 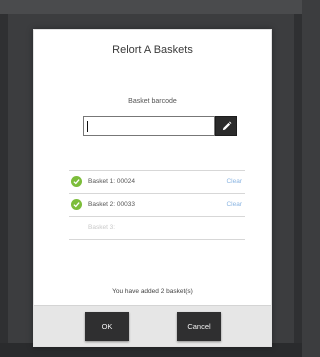 I want to click on basket-barcode-input, so click(x=149, y=126).